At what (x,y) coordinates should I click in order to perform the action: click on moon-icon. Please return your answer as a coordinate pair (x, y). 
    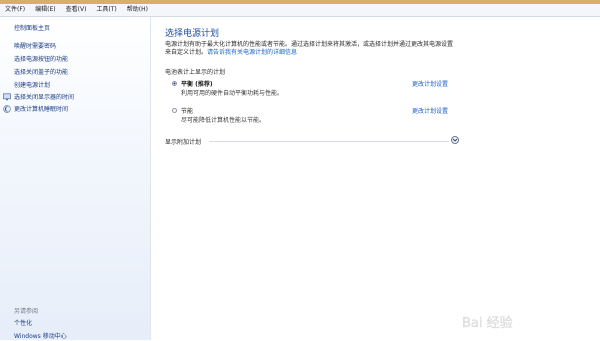
    Looking at the image, I should click on (7, 109).